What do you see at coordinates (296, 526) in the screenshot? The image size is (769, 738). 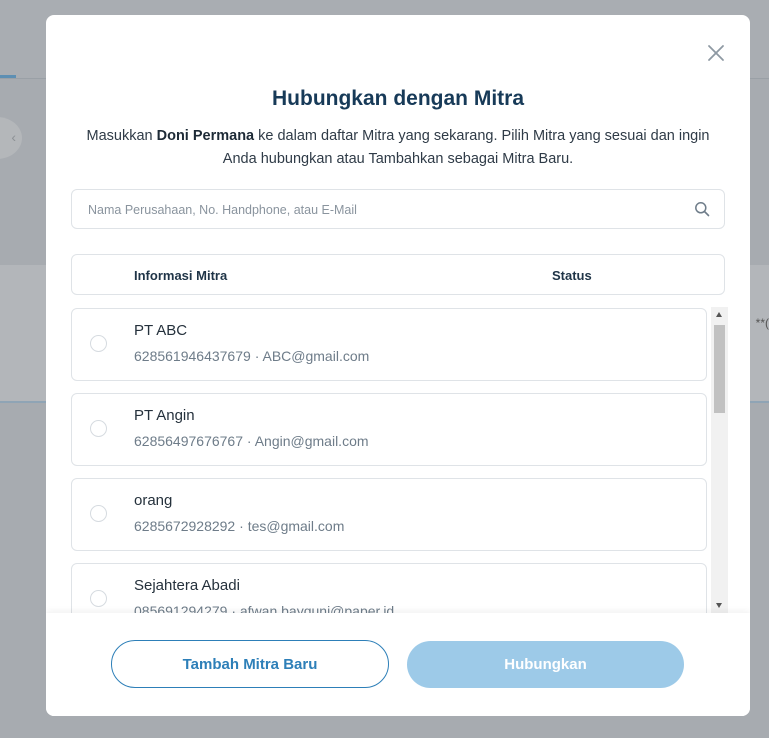 I see `partner-email: tes@gmail.com` at bounding box center [296, 526].